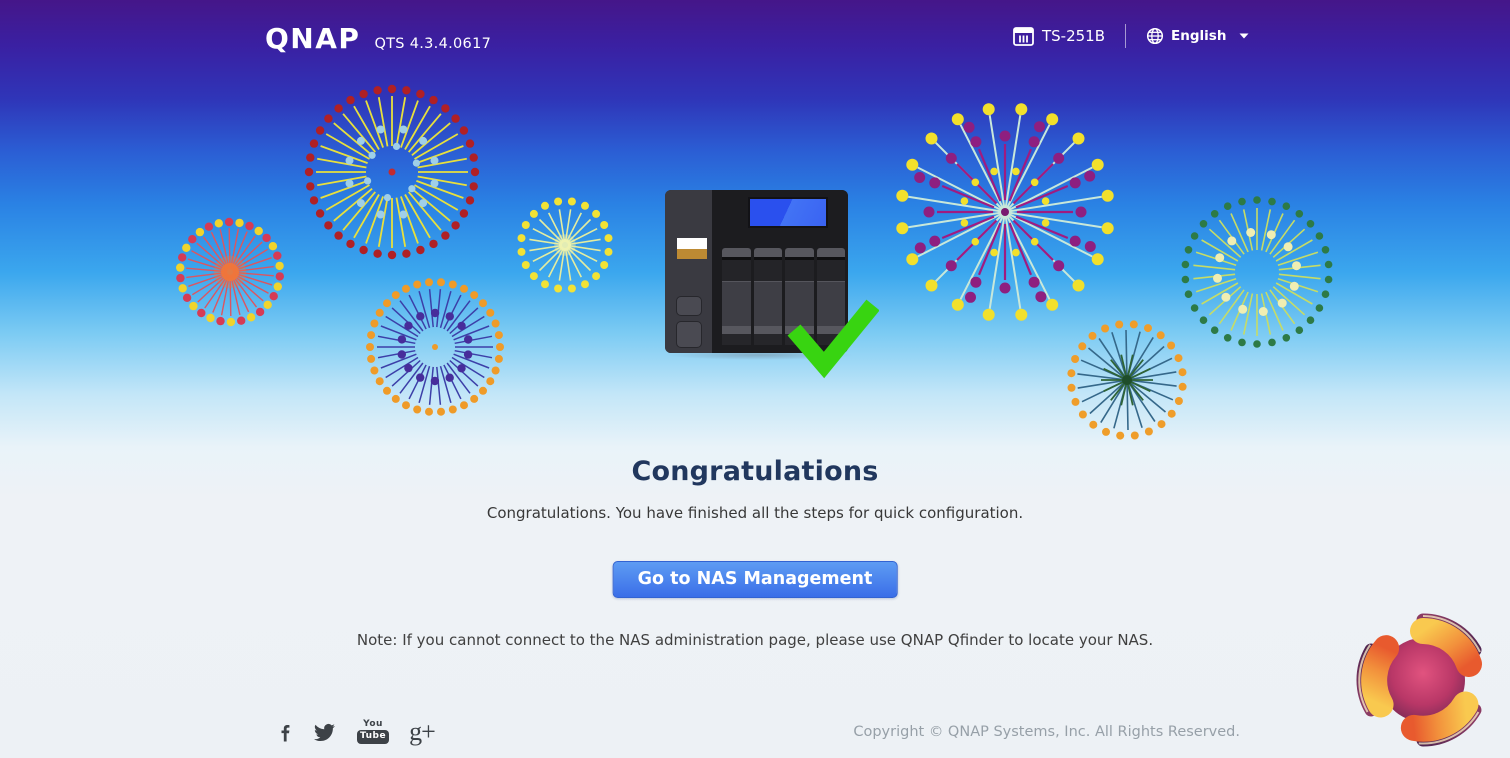 Image resolution: width=1510 pixels, height=758 pixels. Describe the element at coordinates (692, 248) in the screenshot. I see `nas-usb-slot` at that location.